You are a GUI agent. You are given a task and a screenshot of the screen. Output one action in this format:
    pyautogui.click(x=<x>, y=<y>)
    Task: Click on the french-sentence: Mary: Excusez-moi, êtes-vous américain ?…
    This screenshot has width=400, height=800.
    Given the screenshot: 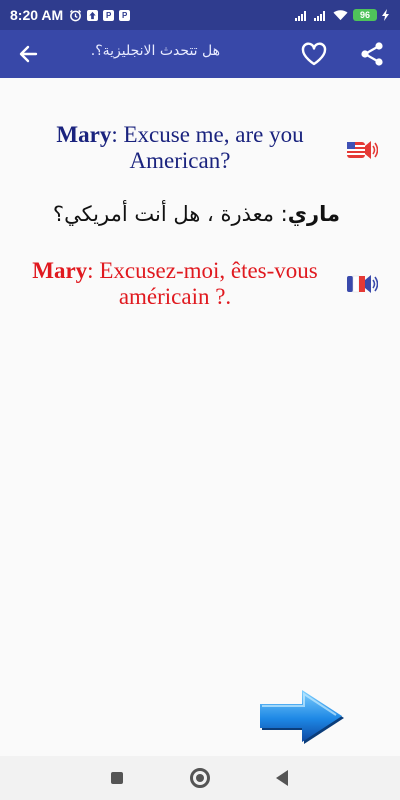 What is the action you would take?
    pyautogui.click(x=175, y=284)
    